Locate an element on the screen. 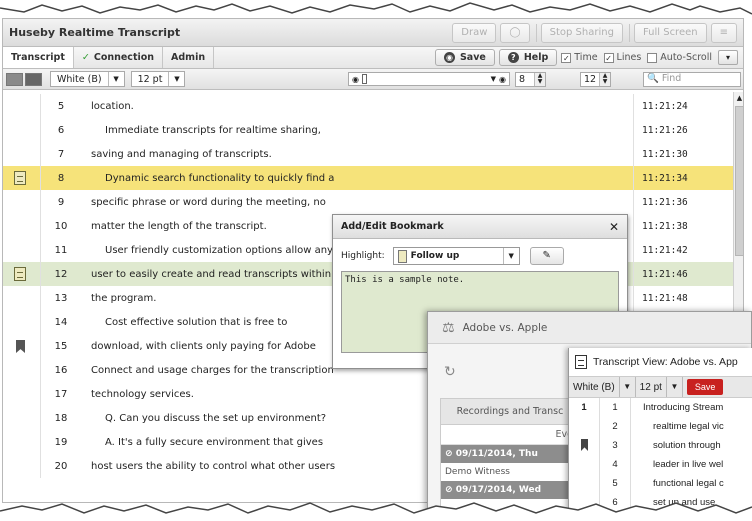 Image resolution: width=752 pixels, height=521 pixels. edit-pencil-button: ✎ is located at coordinates (546, 256).